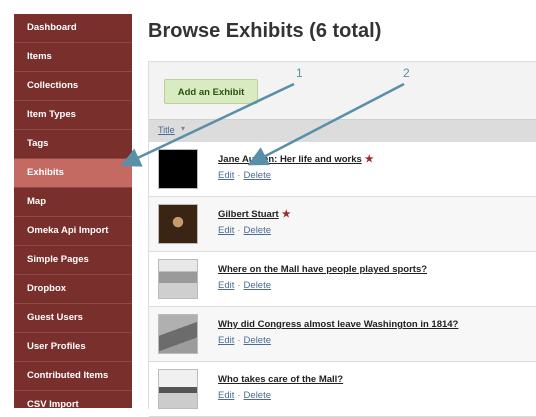  I want to click on exhibit-title: Who takes care of the Mall?, so click(280, 379).